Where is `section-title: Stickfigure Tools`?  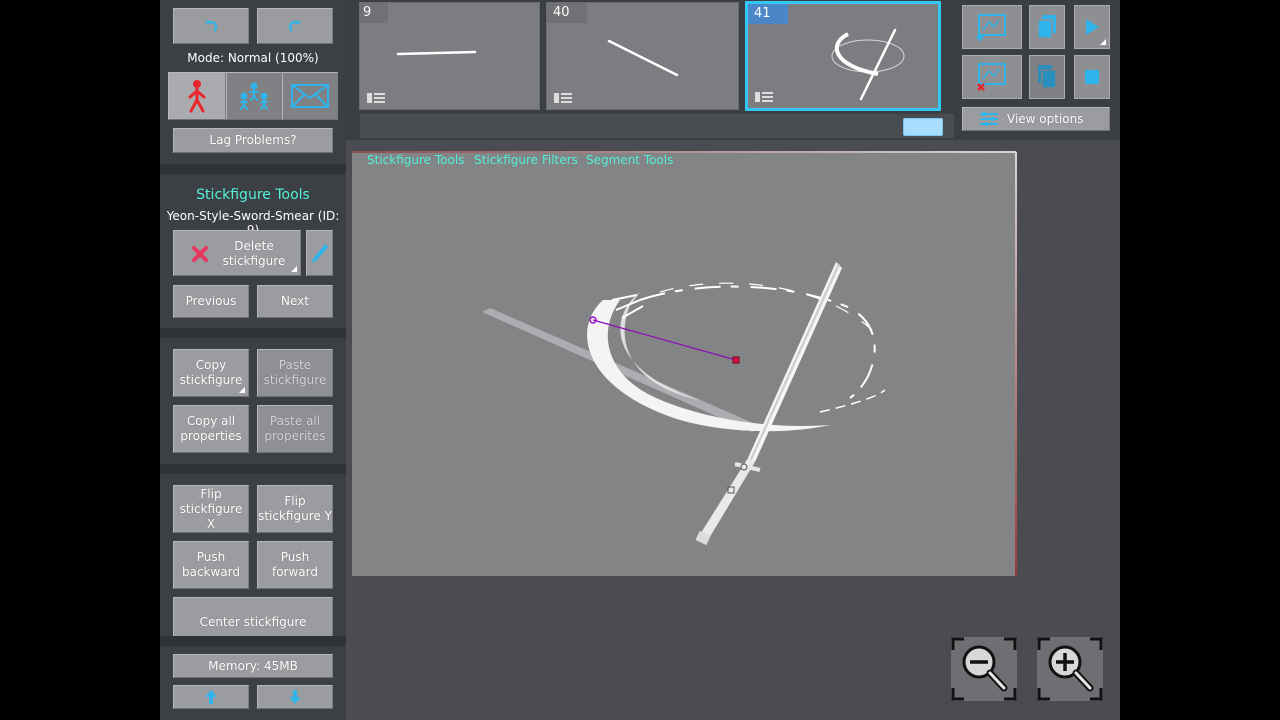 section-title: Stickfigure Tools is located at coordinates (253, 195).